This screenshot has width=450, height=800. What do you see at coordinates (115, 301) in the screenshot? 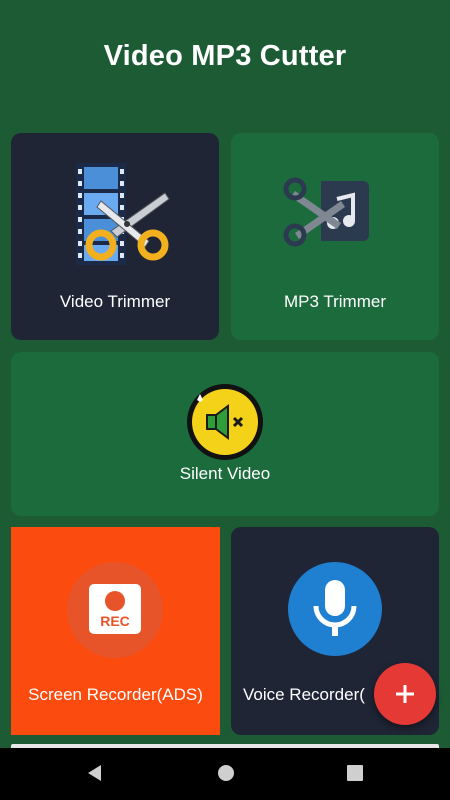
I see `video-trimmer-label: Video Trimmer` at bounding box center [115, 301].